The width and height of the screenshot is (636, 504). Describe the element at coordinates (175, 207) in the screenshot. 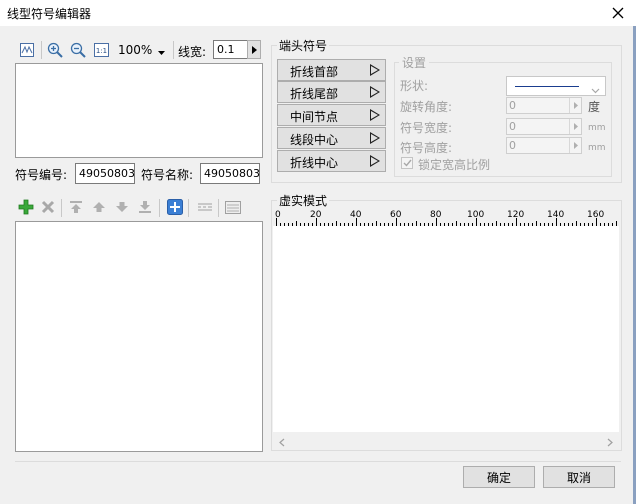

I see `insert-icon` at that location.